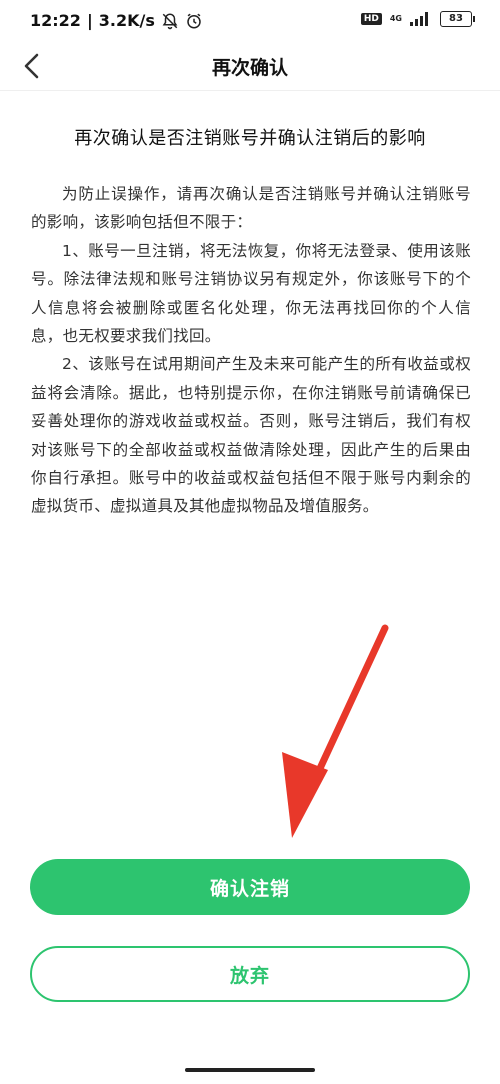 This screenshot has height=1084, width=500. Describe the element at coordinates (395, 18) in the screenshot. I see `network-type: 4G` at that location.